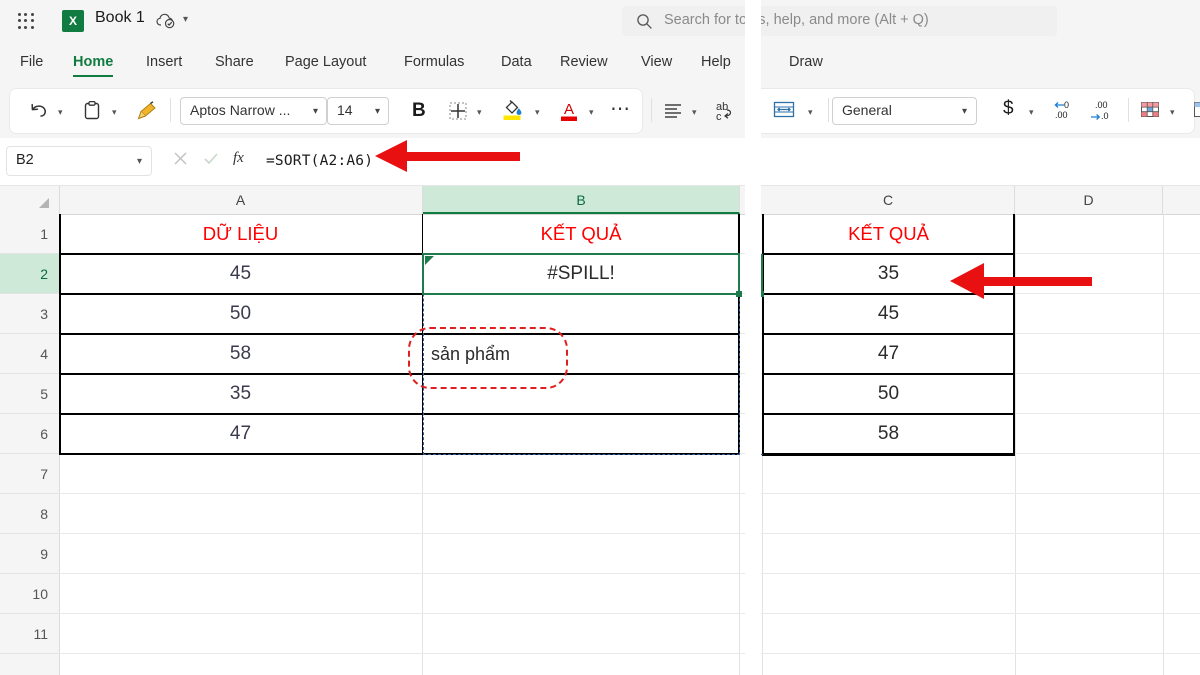  I want to click on paste-chevron-down-icon: ▾, so click(114, 112).